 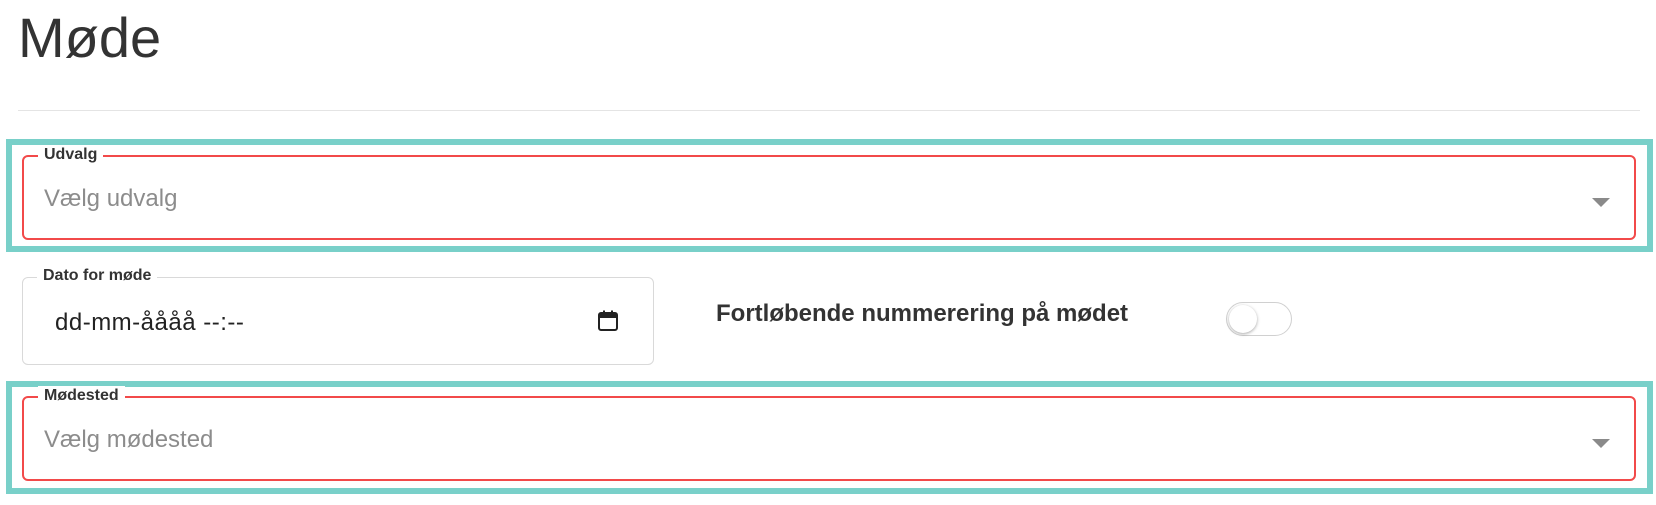 I want to click on numbering-toggle, so click(x=1259, y=319).